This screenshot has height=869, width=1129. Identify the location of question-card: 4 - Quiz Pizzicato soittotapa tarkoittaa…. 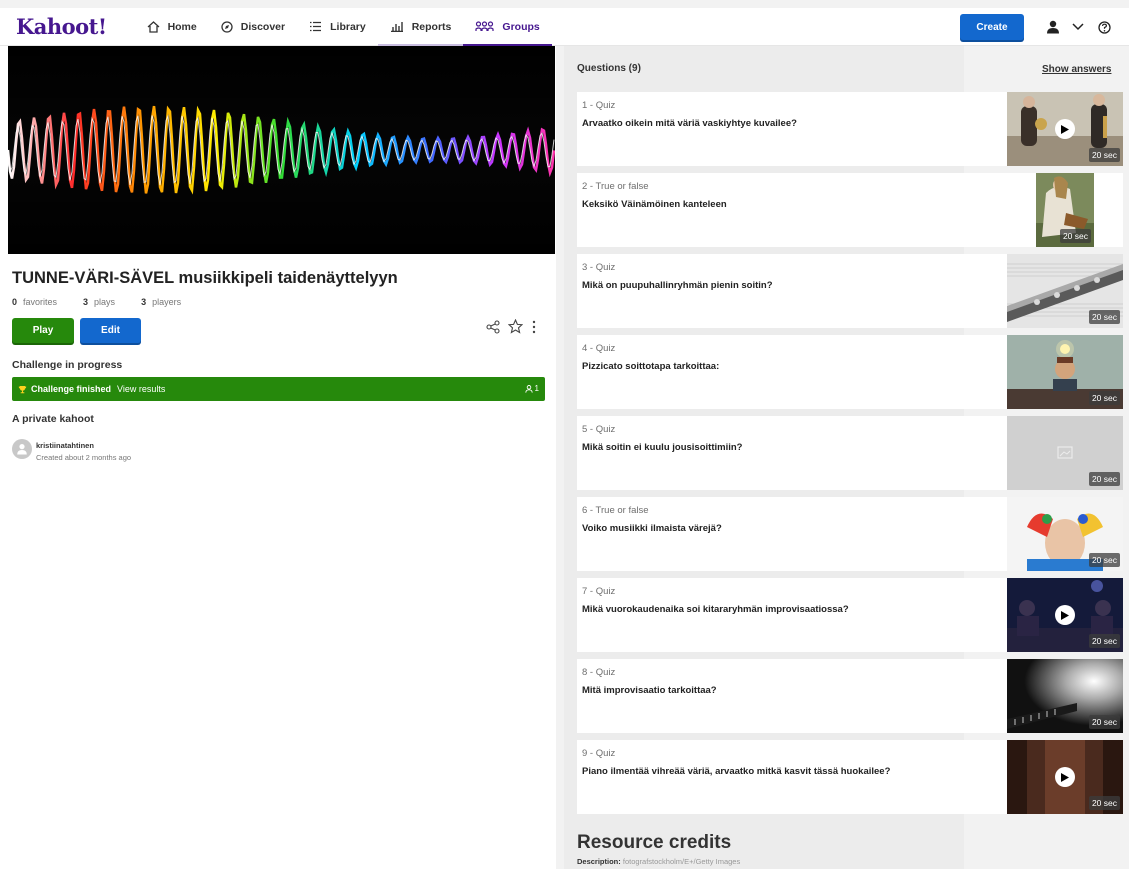
(850, 372).